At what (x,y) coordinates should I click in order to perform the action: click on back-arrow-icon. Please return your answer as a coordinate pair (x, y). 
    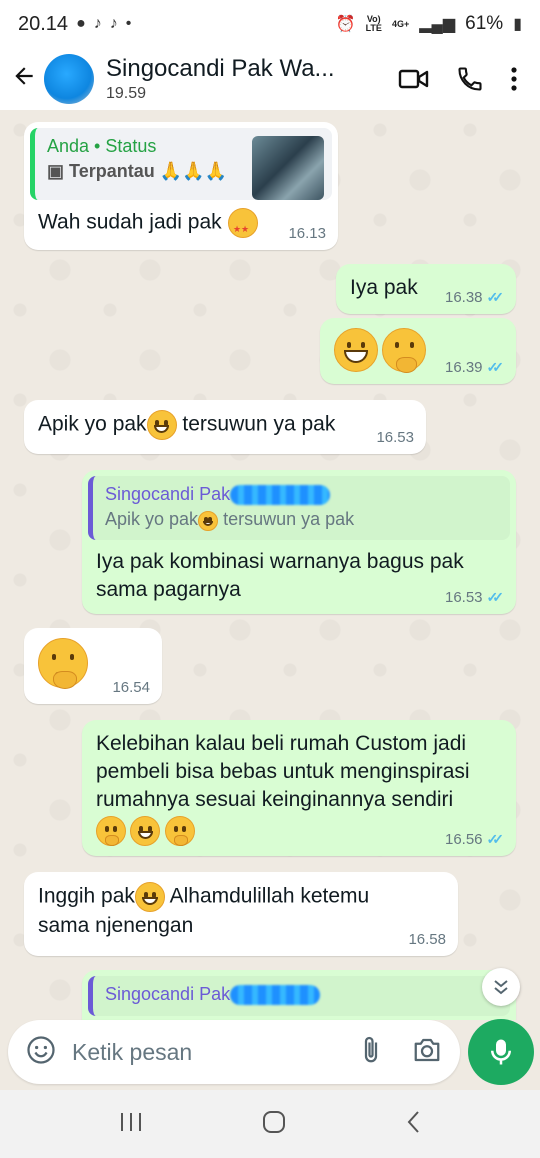
    Looking at the image, I should click on (24, 79).